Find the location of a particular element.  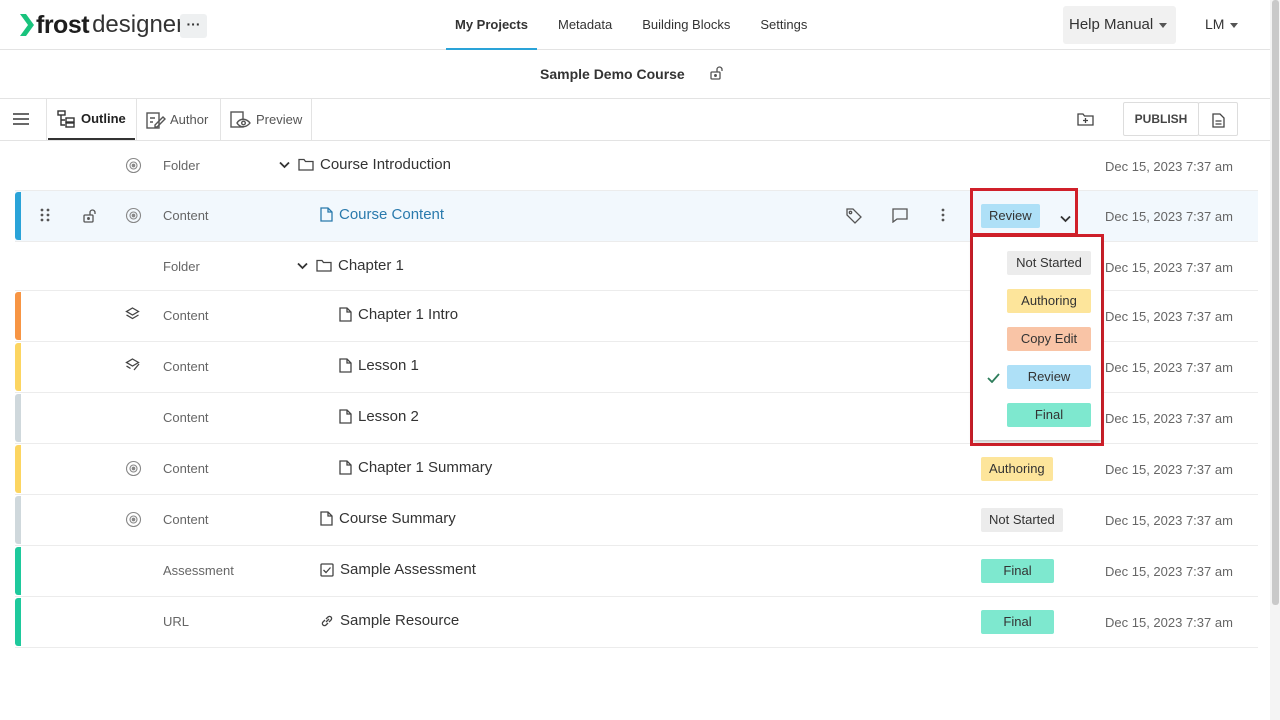

status-option-authoring: Authoring is located at coordinates (1049, 301).